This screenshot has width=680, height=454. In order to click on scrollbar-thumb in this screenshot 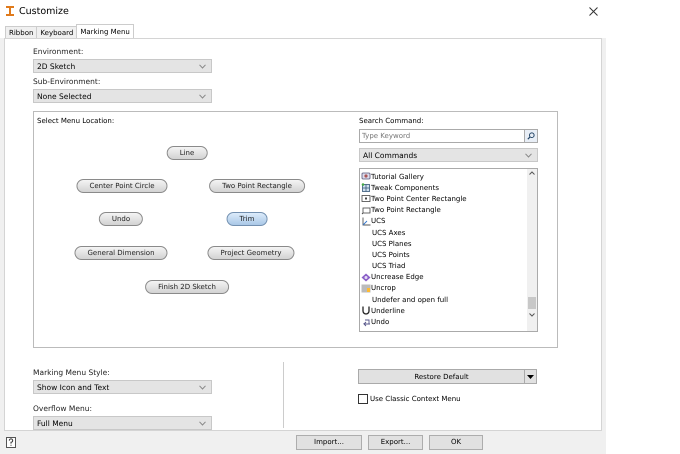, I will do `click(532, 303)`.